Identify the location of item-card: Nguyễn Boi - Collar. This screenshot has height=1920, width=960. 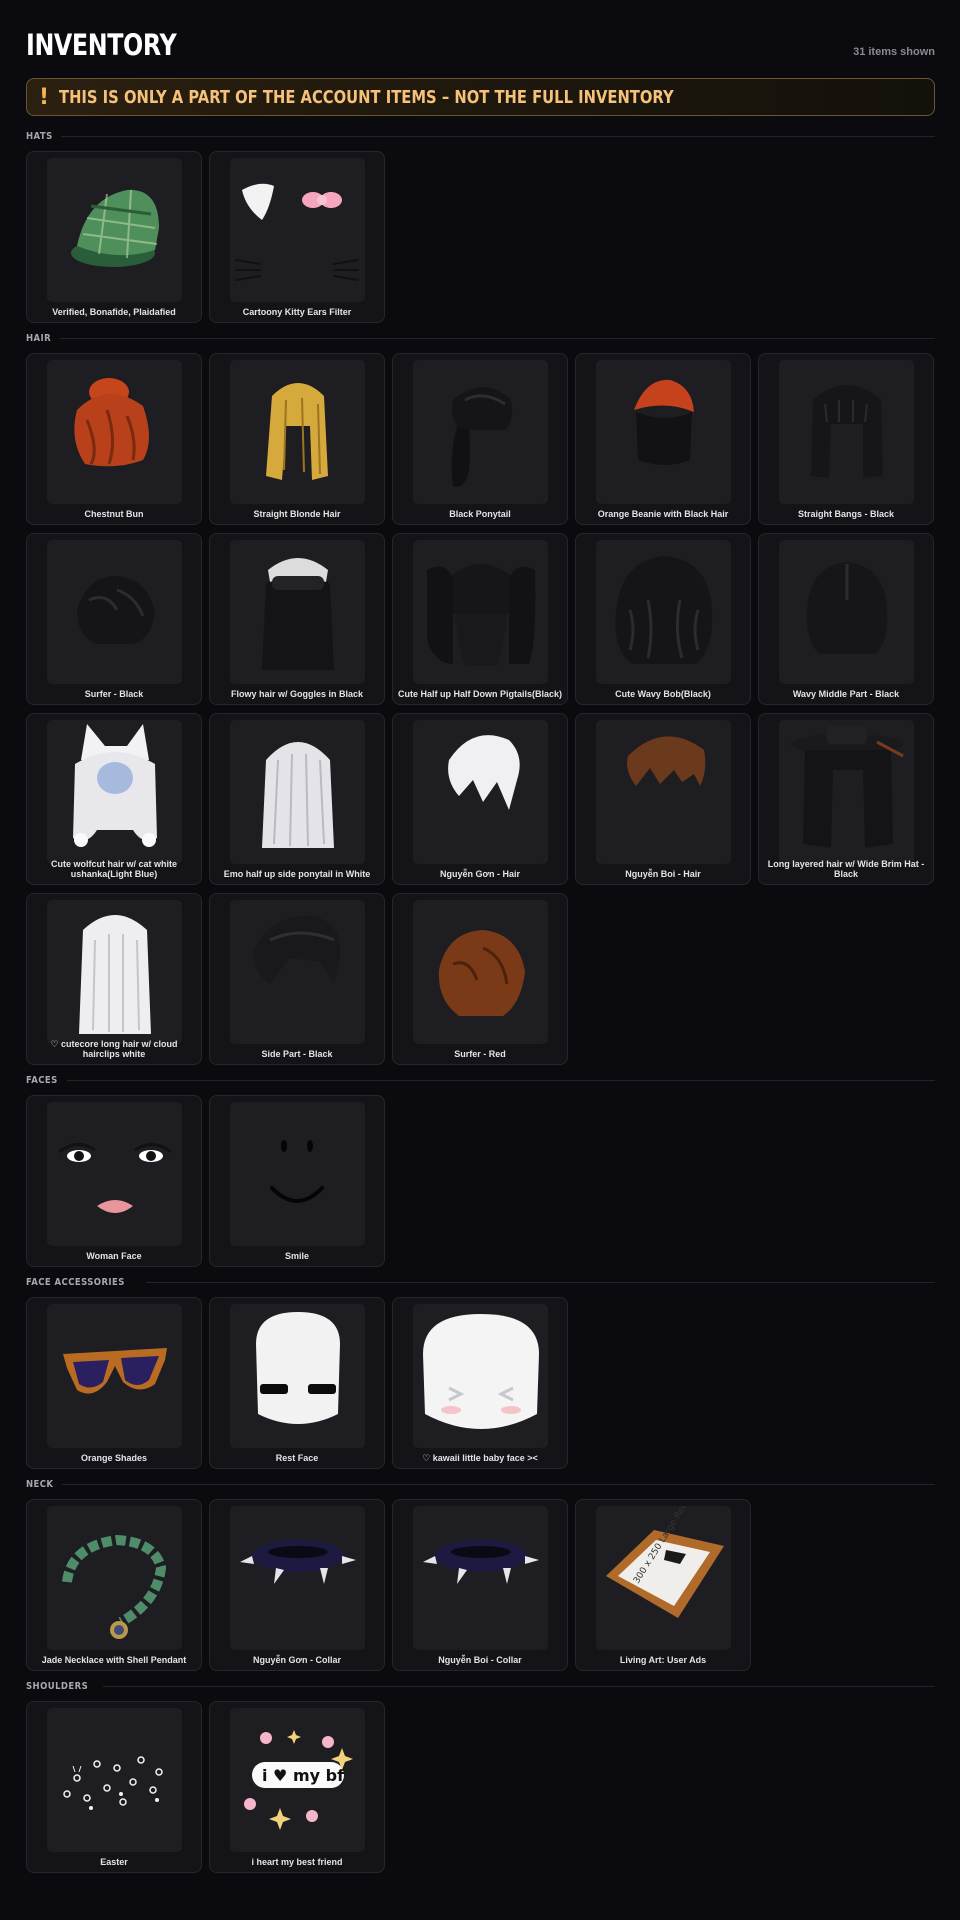
(480, 1585).